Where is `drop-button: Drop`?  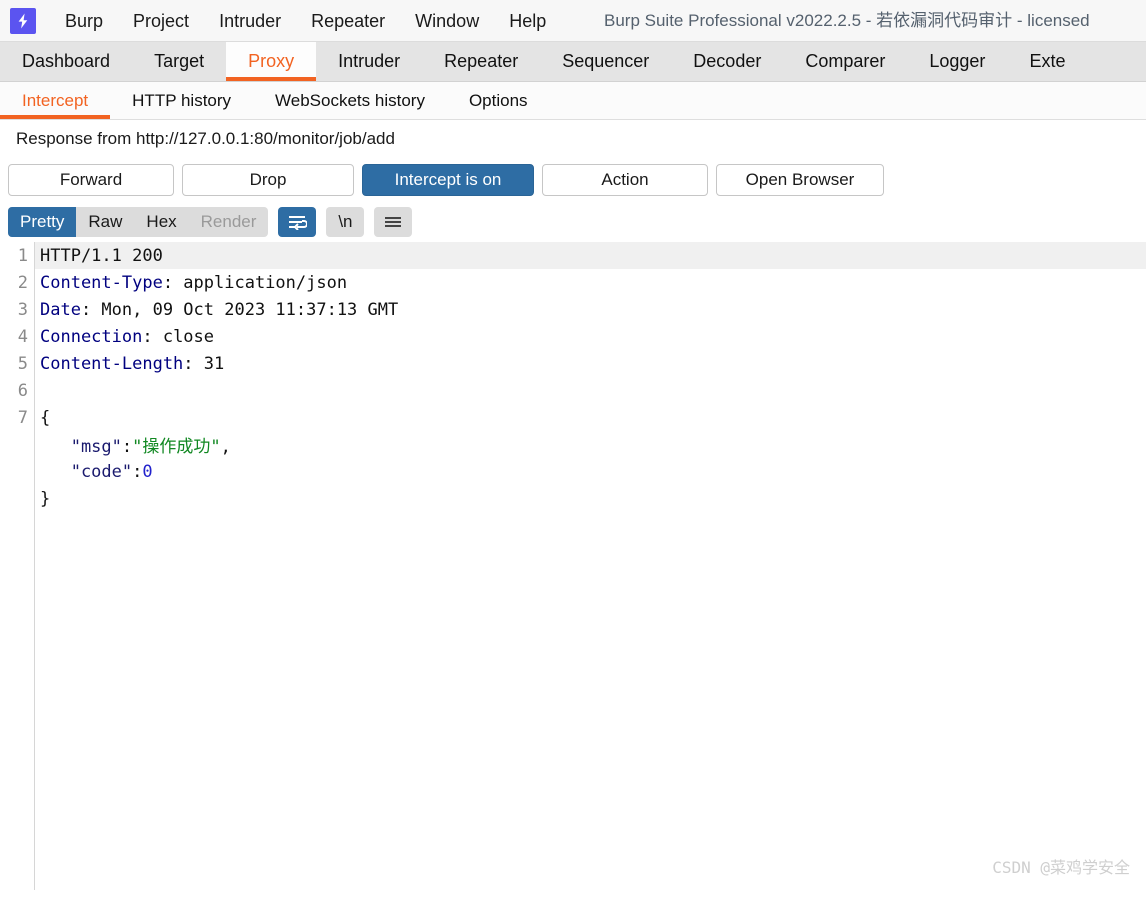
drop-button: Drop is located at coordinates (268, 180).